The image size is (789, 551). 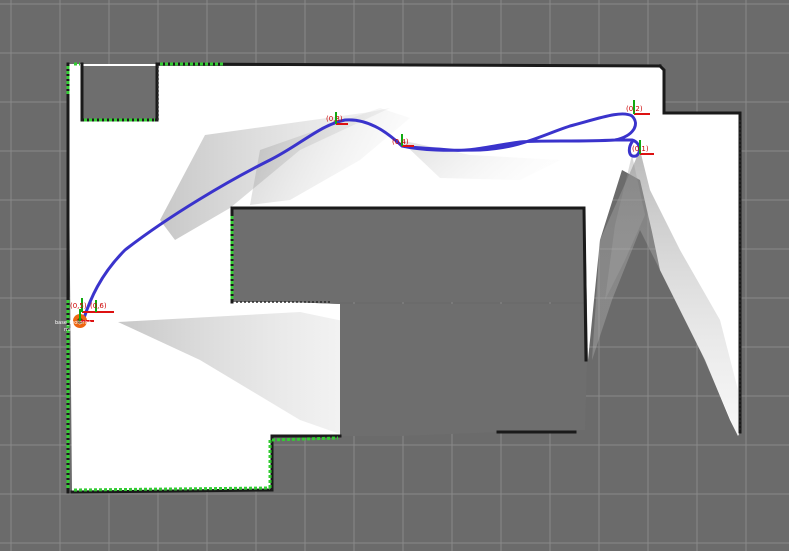 I want to click on waypoint-label-4: (0,4), so click(x=400, y=142).